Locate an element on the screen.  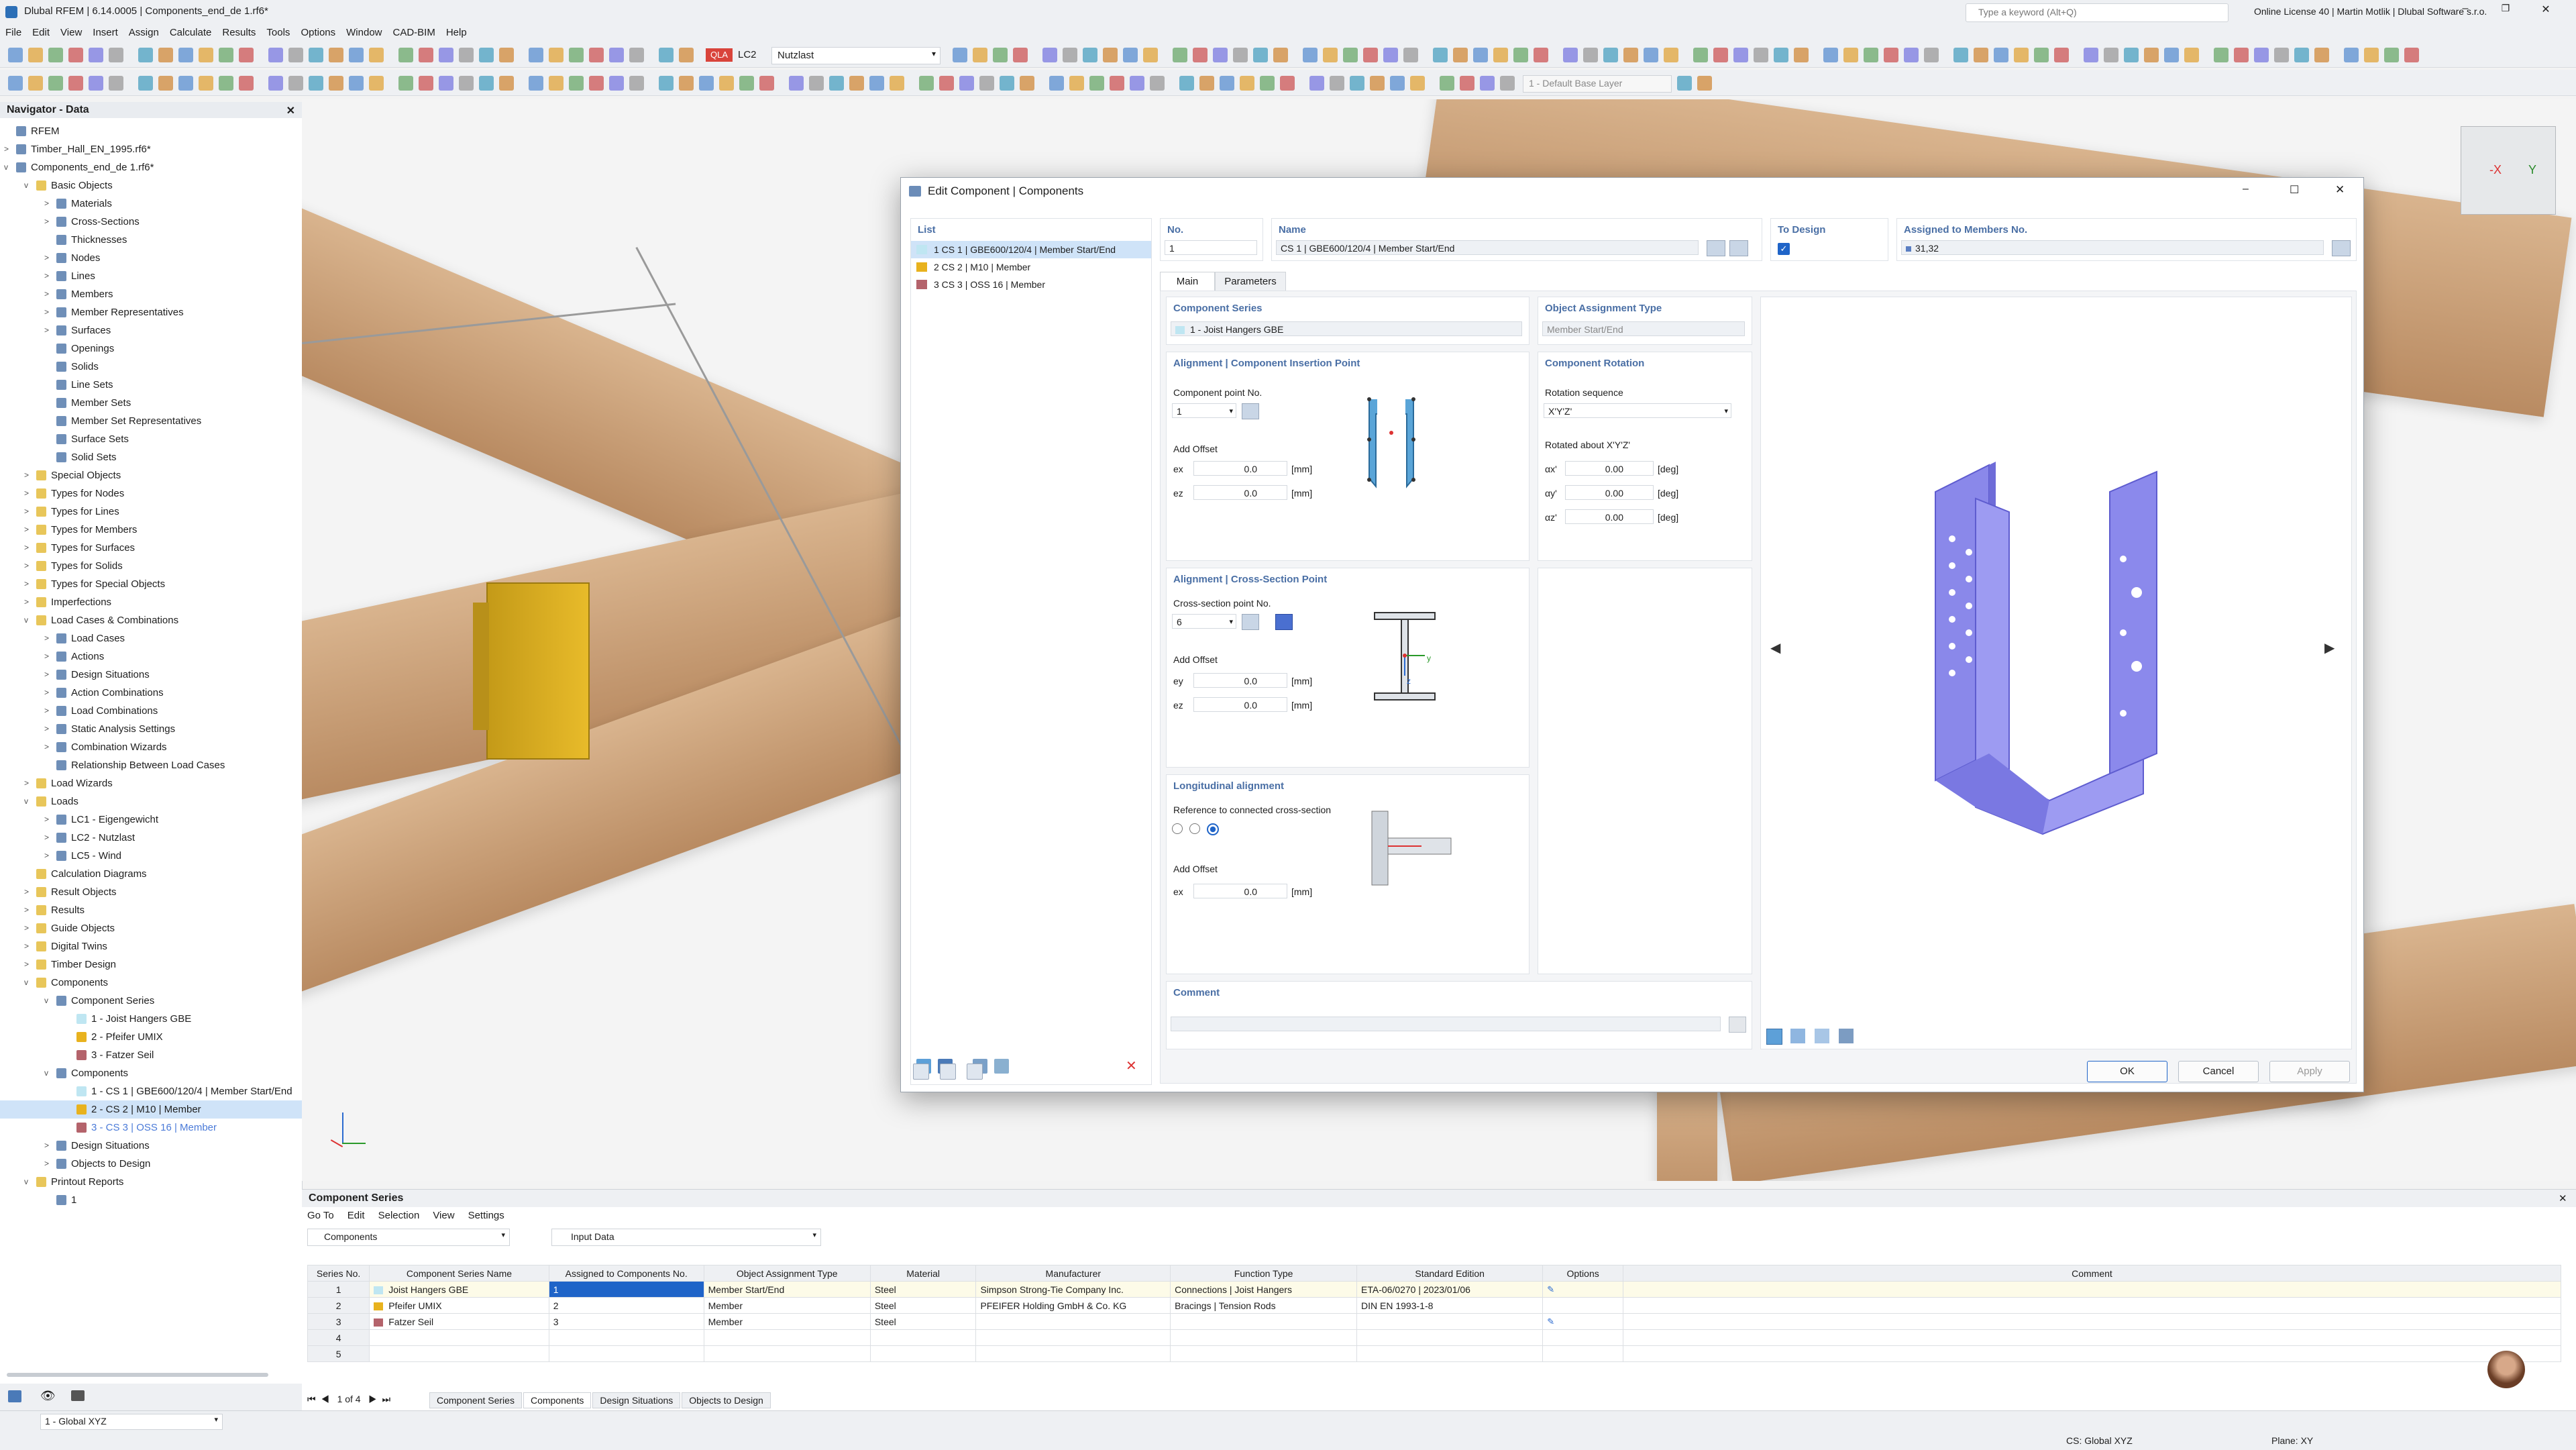
name-input: CS 1 | GBE600/120/4 | Member Start/End is located at coordinates (1487, 247).